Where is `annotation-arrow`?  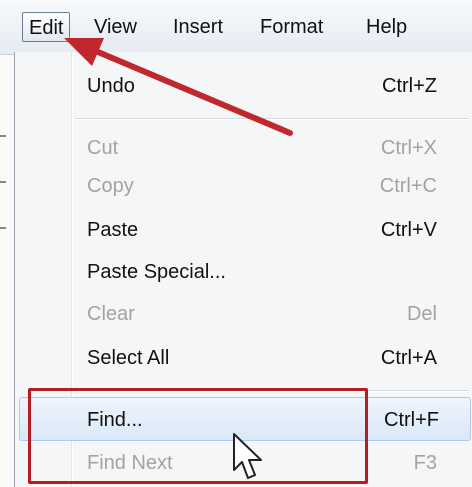 annotation-arrow is located at coordinates (178, 87).